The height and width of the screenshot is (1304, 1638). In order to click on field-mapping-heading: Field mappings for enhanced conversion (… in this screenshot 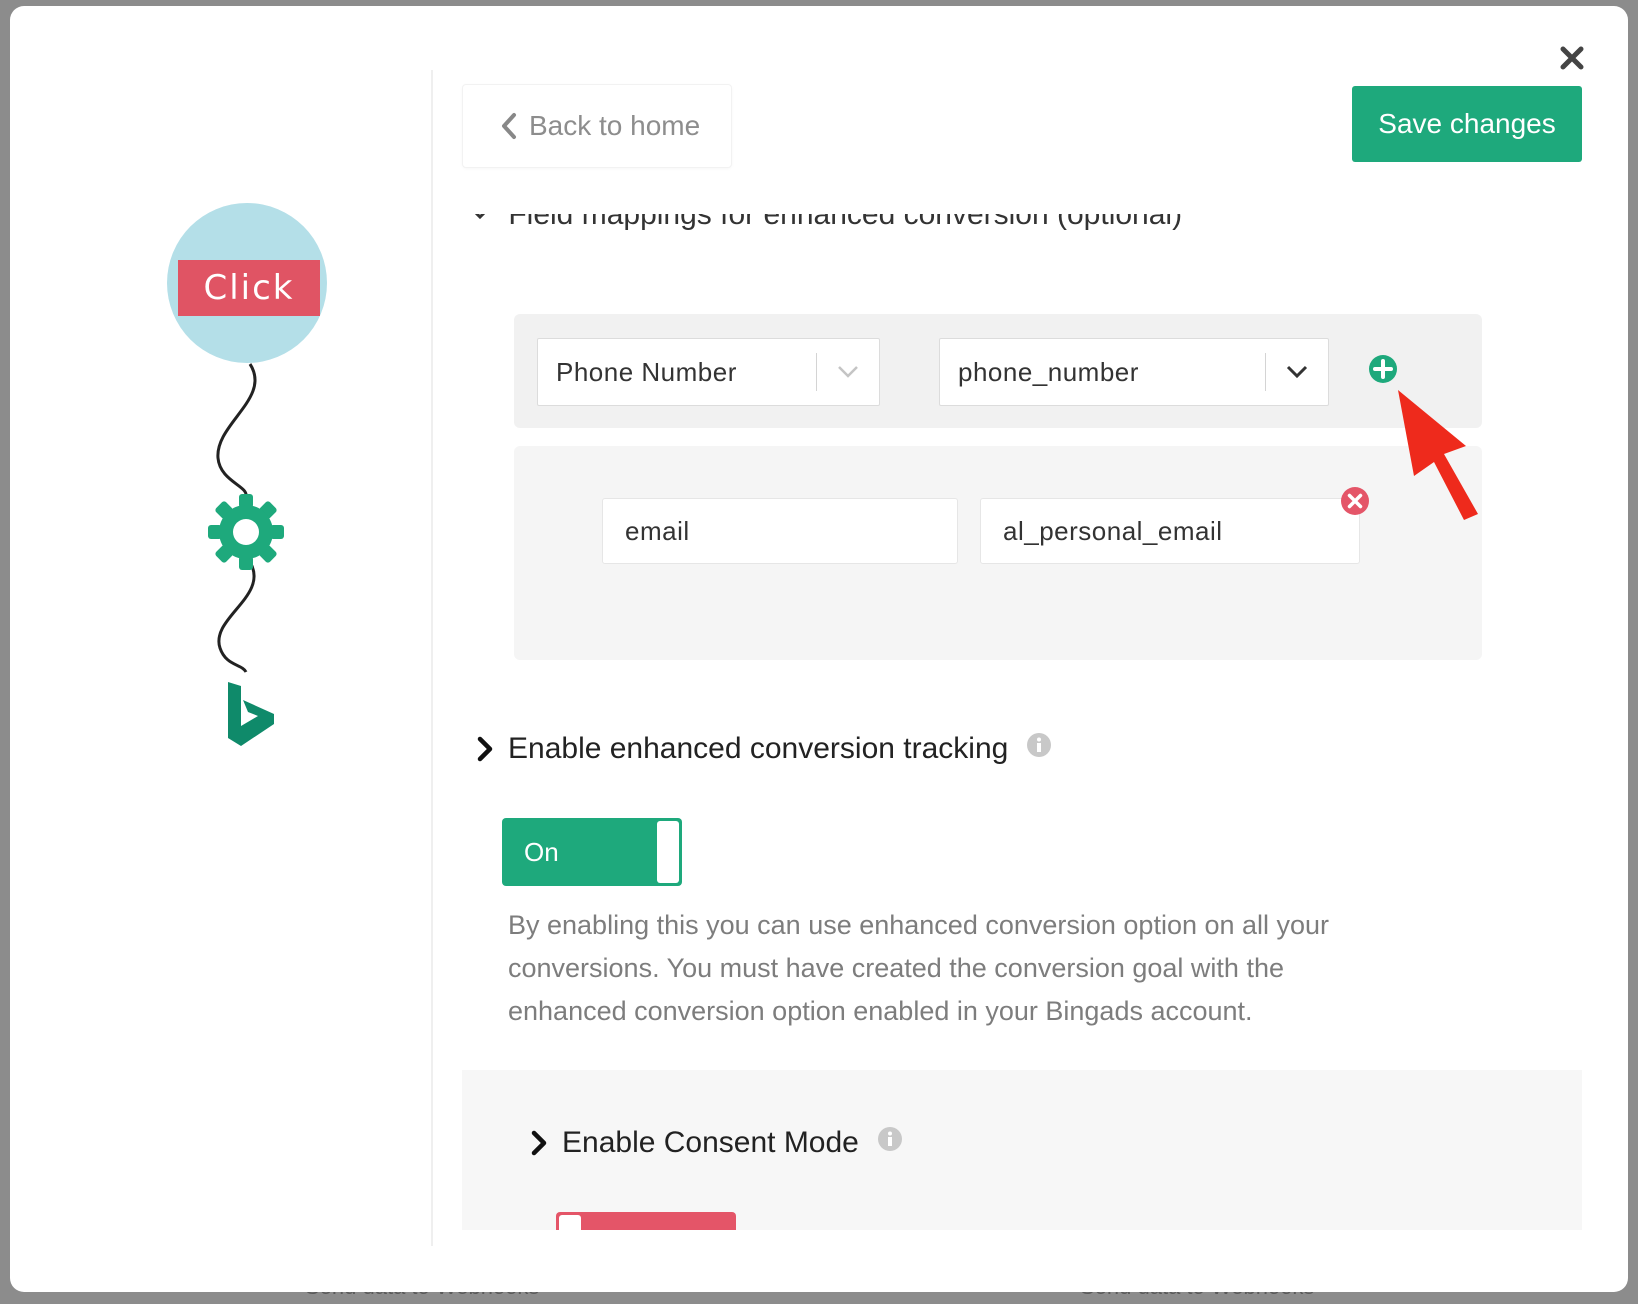, I will do `click(826, 225)`.